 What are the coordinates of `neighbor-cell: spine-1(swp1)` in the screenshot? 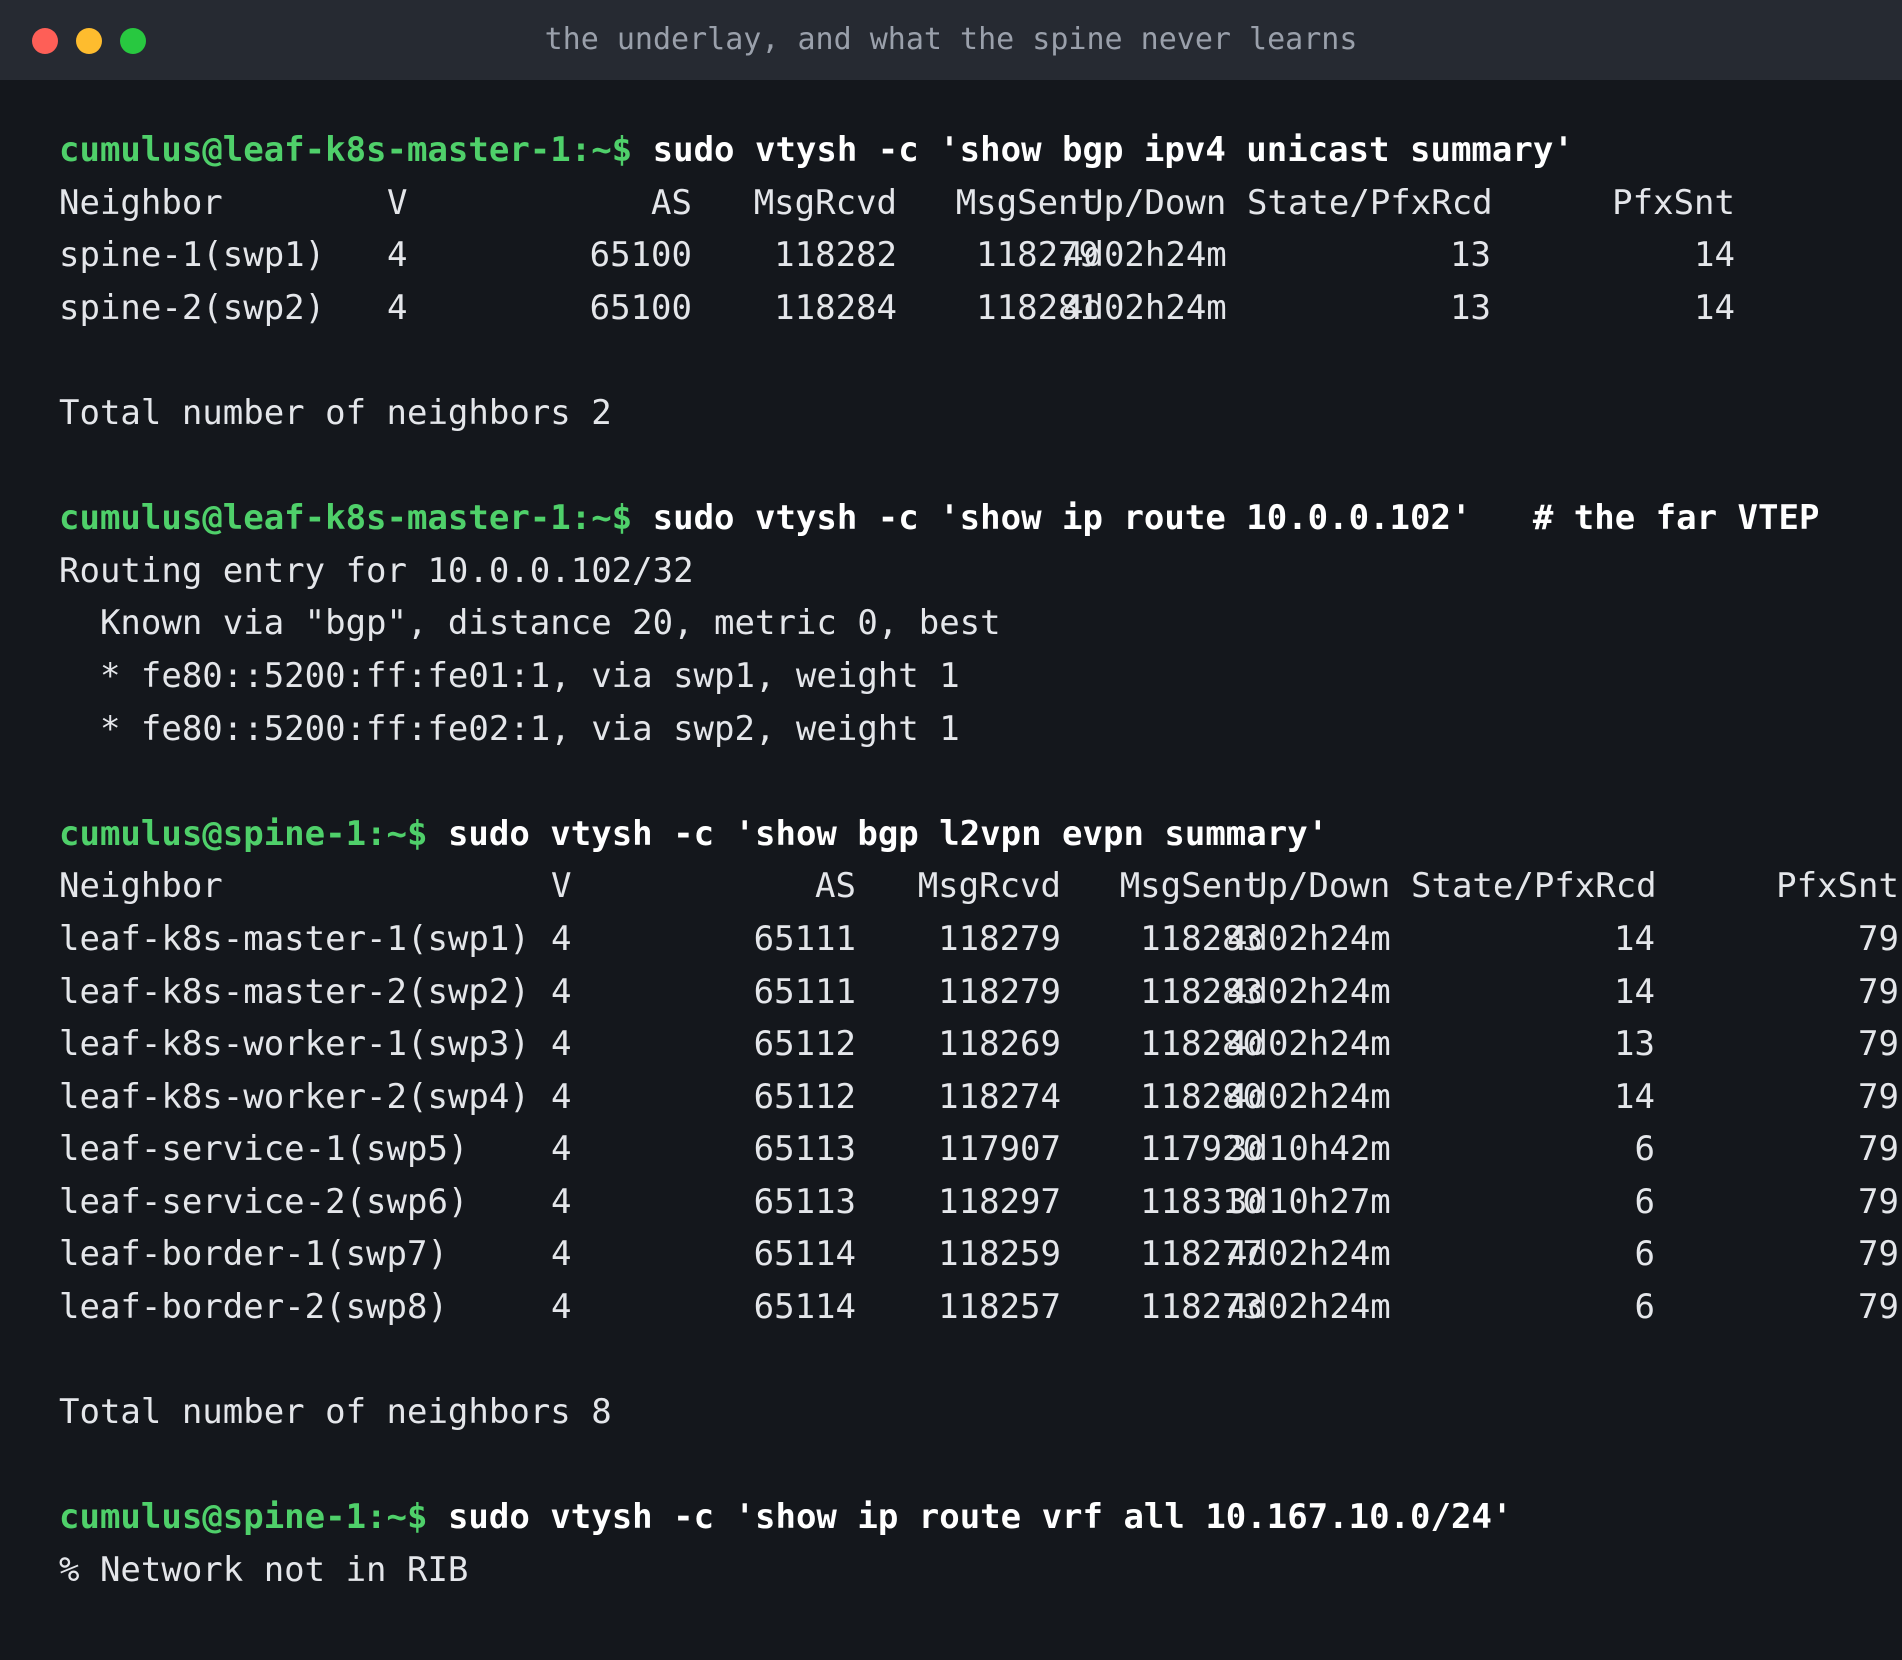 It's located at (192, 255).